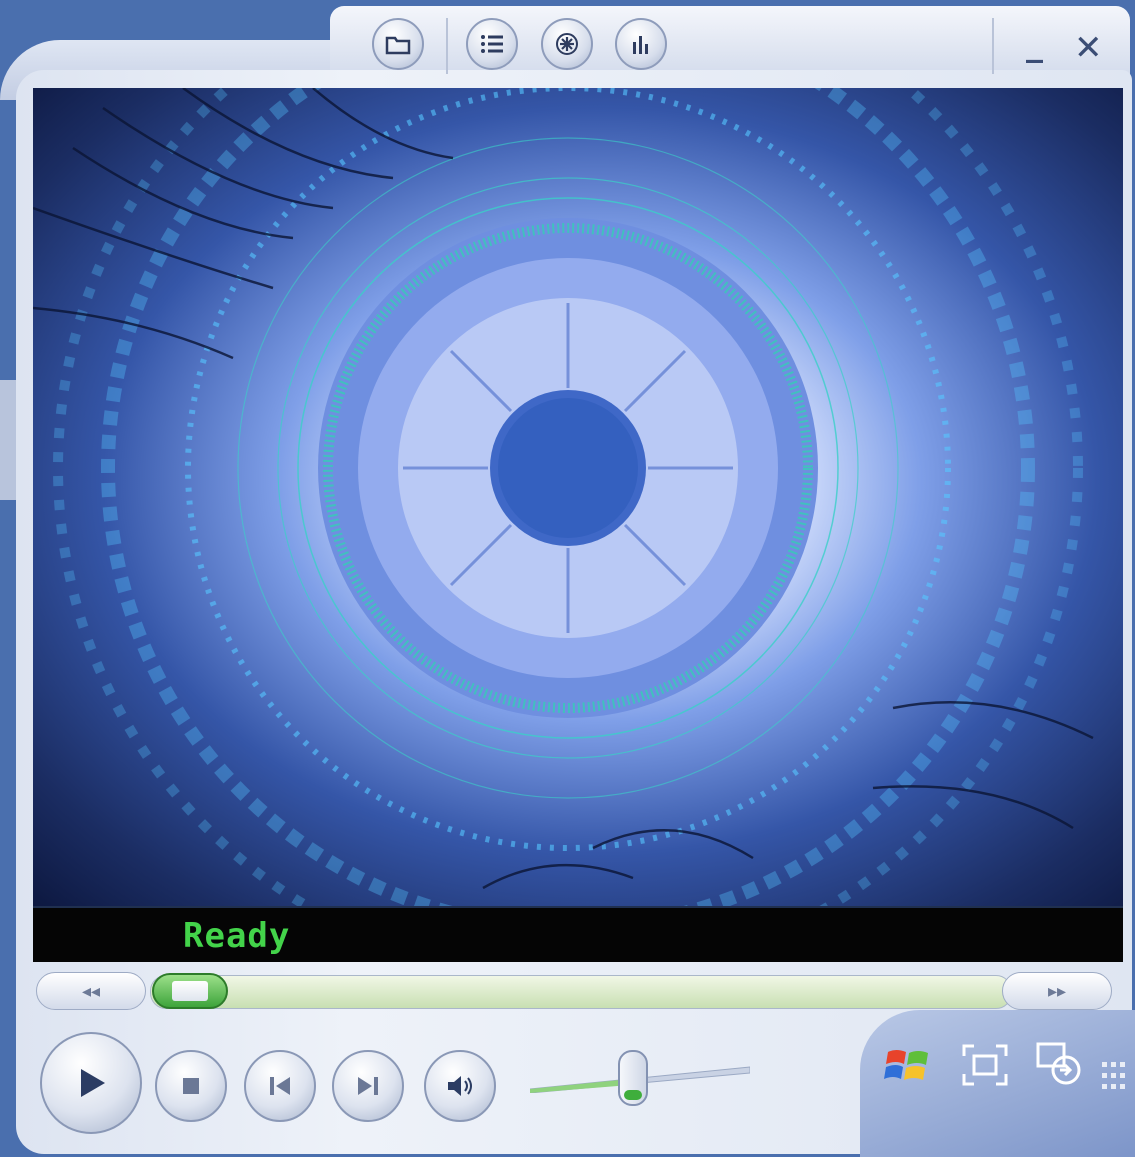 The image size is (1135, 1157). I want to click on minimize-button: _, so click(1034, 44).